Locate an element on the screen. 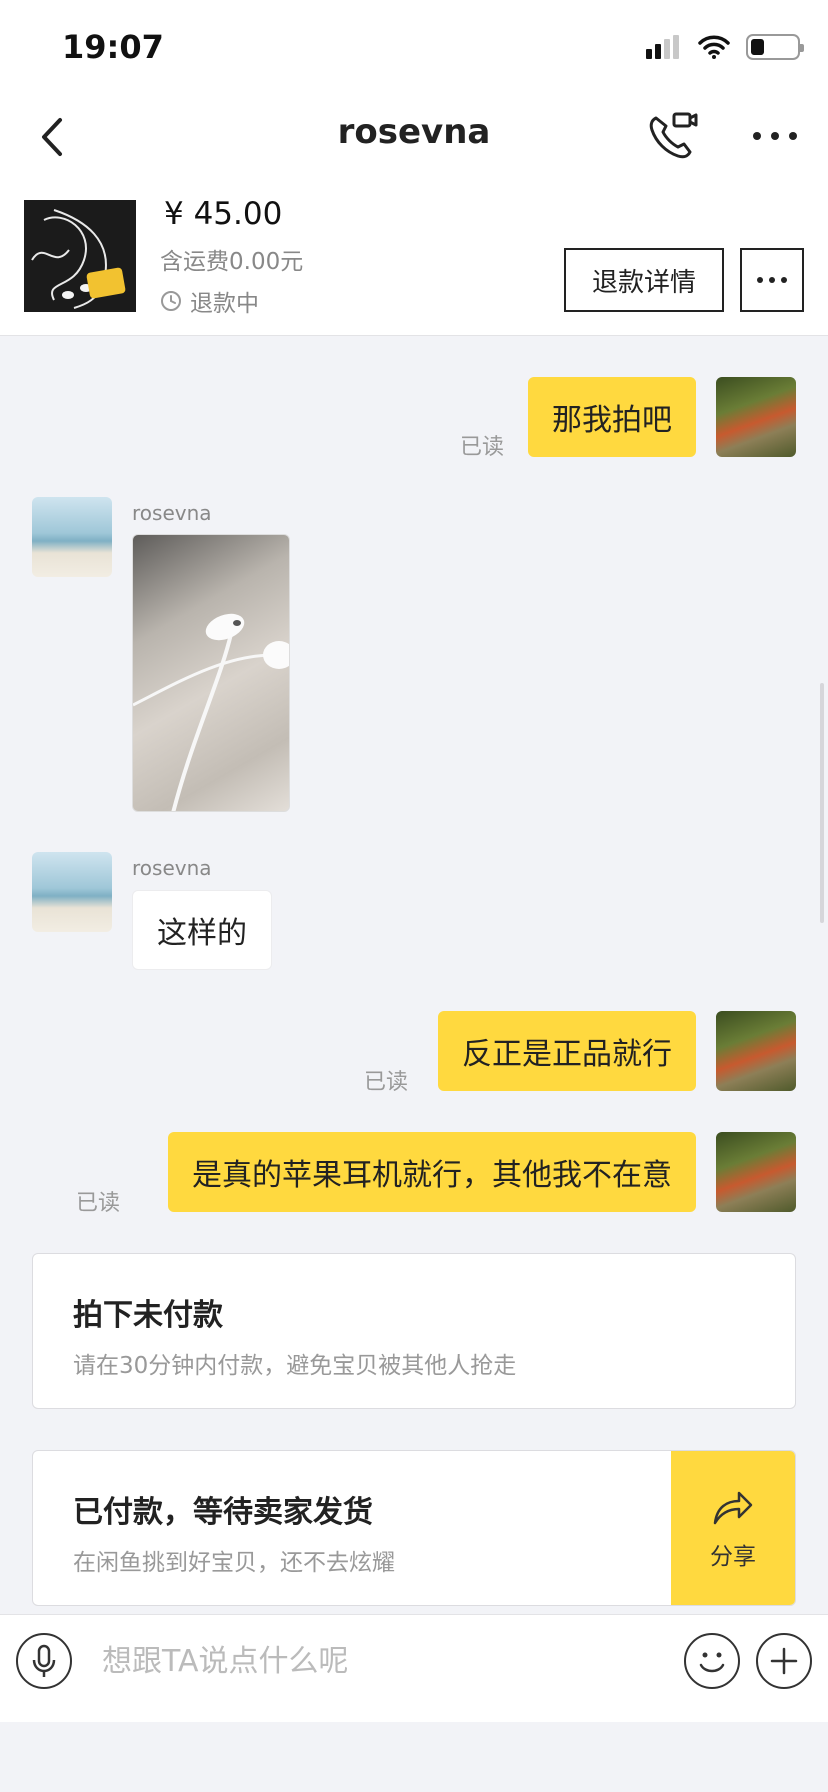 Image resolution: width=828 pixels, height=1792 pixels. status-time: 19:07 is located at coordinates (113, 47).